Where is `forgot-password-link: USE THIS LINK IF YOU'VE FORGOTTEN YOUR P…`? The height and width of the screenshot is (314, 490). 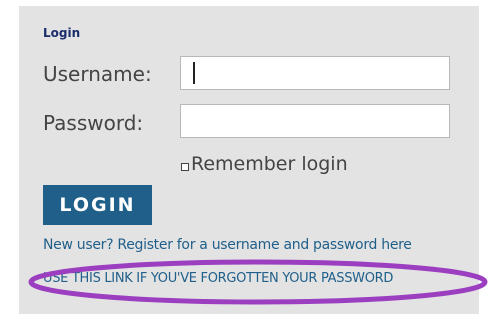
forgot-password-link: USE THIS LINK IF YOU'VE FORGOTTEN YOUR P… is located at coordinates (218, 278).